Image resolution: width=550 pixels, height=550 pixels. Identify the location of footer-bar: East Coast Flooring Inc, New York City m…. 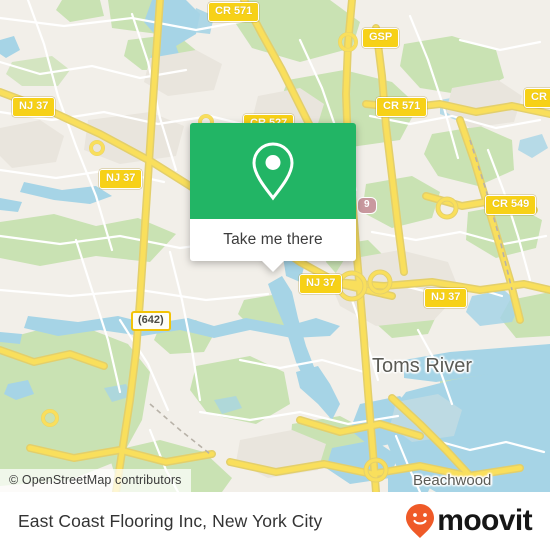
(275, 521).